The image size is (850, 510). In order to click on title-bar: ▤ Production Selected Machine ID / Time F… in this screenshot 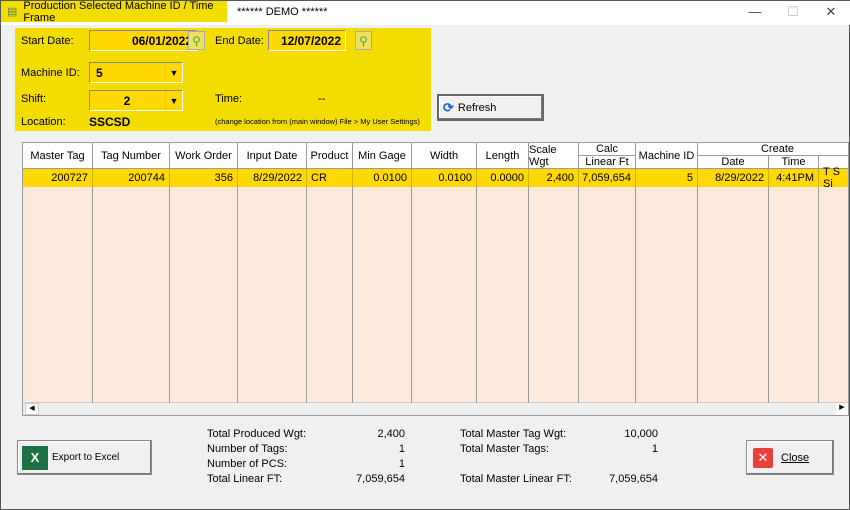, I will do `click(425, 12)`.